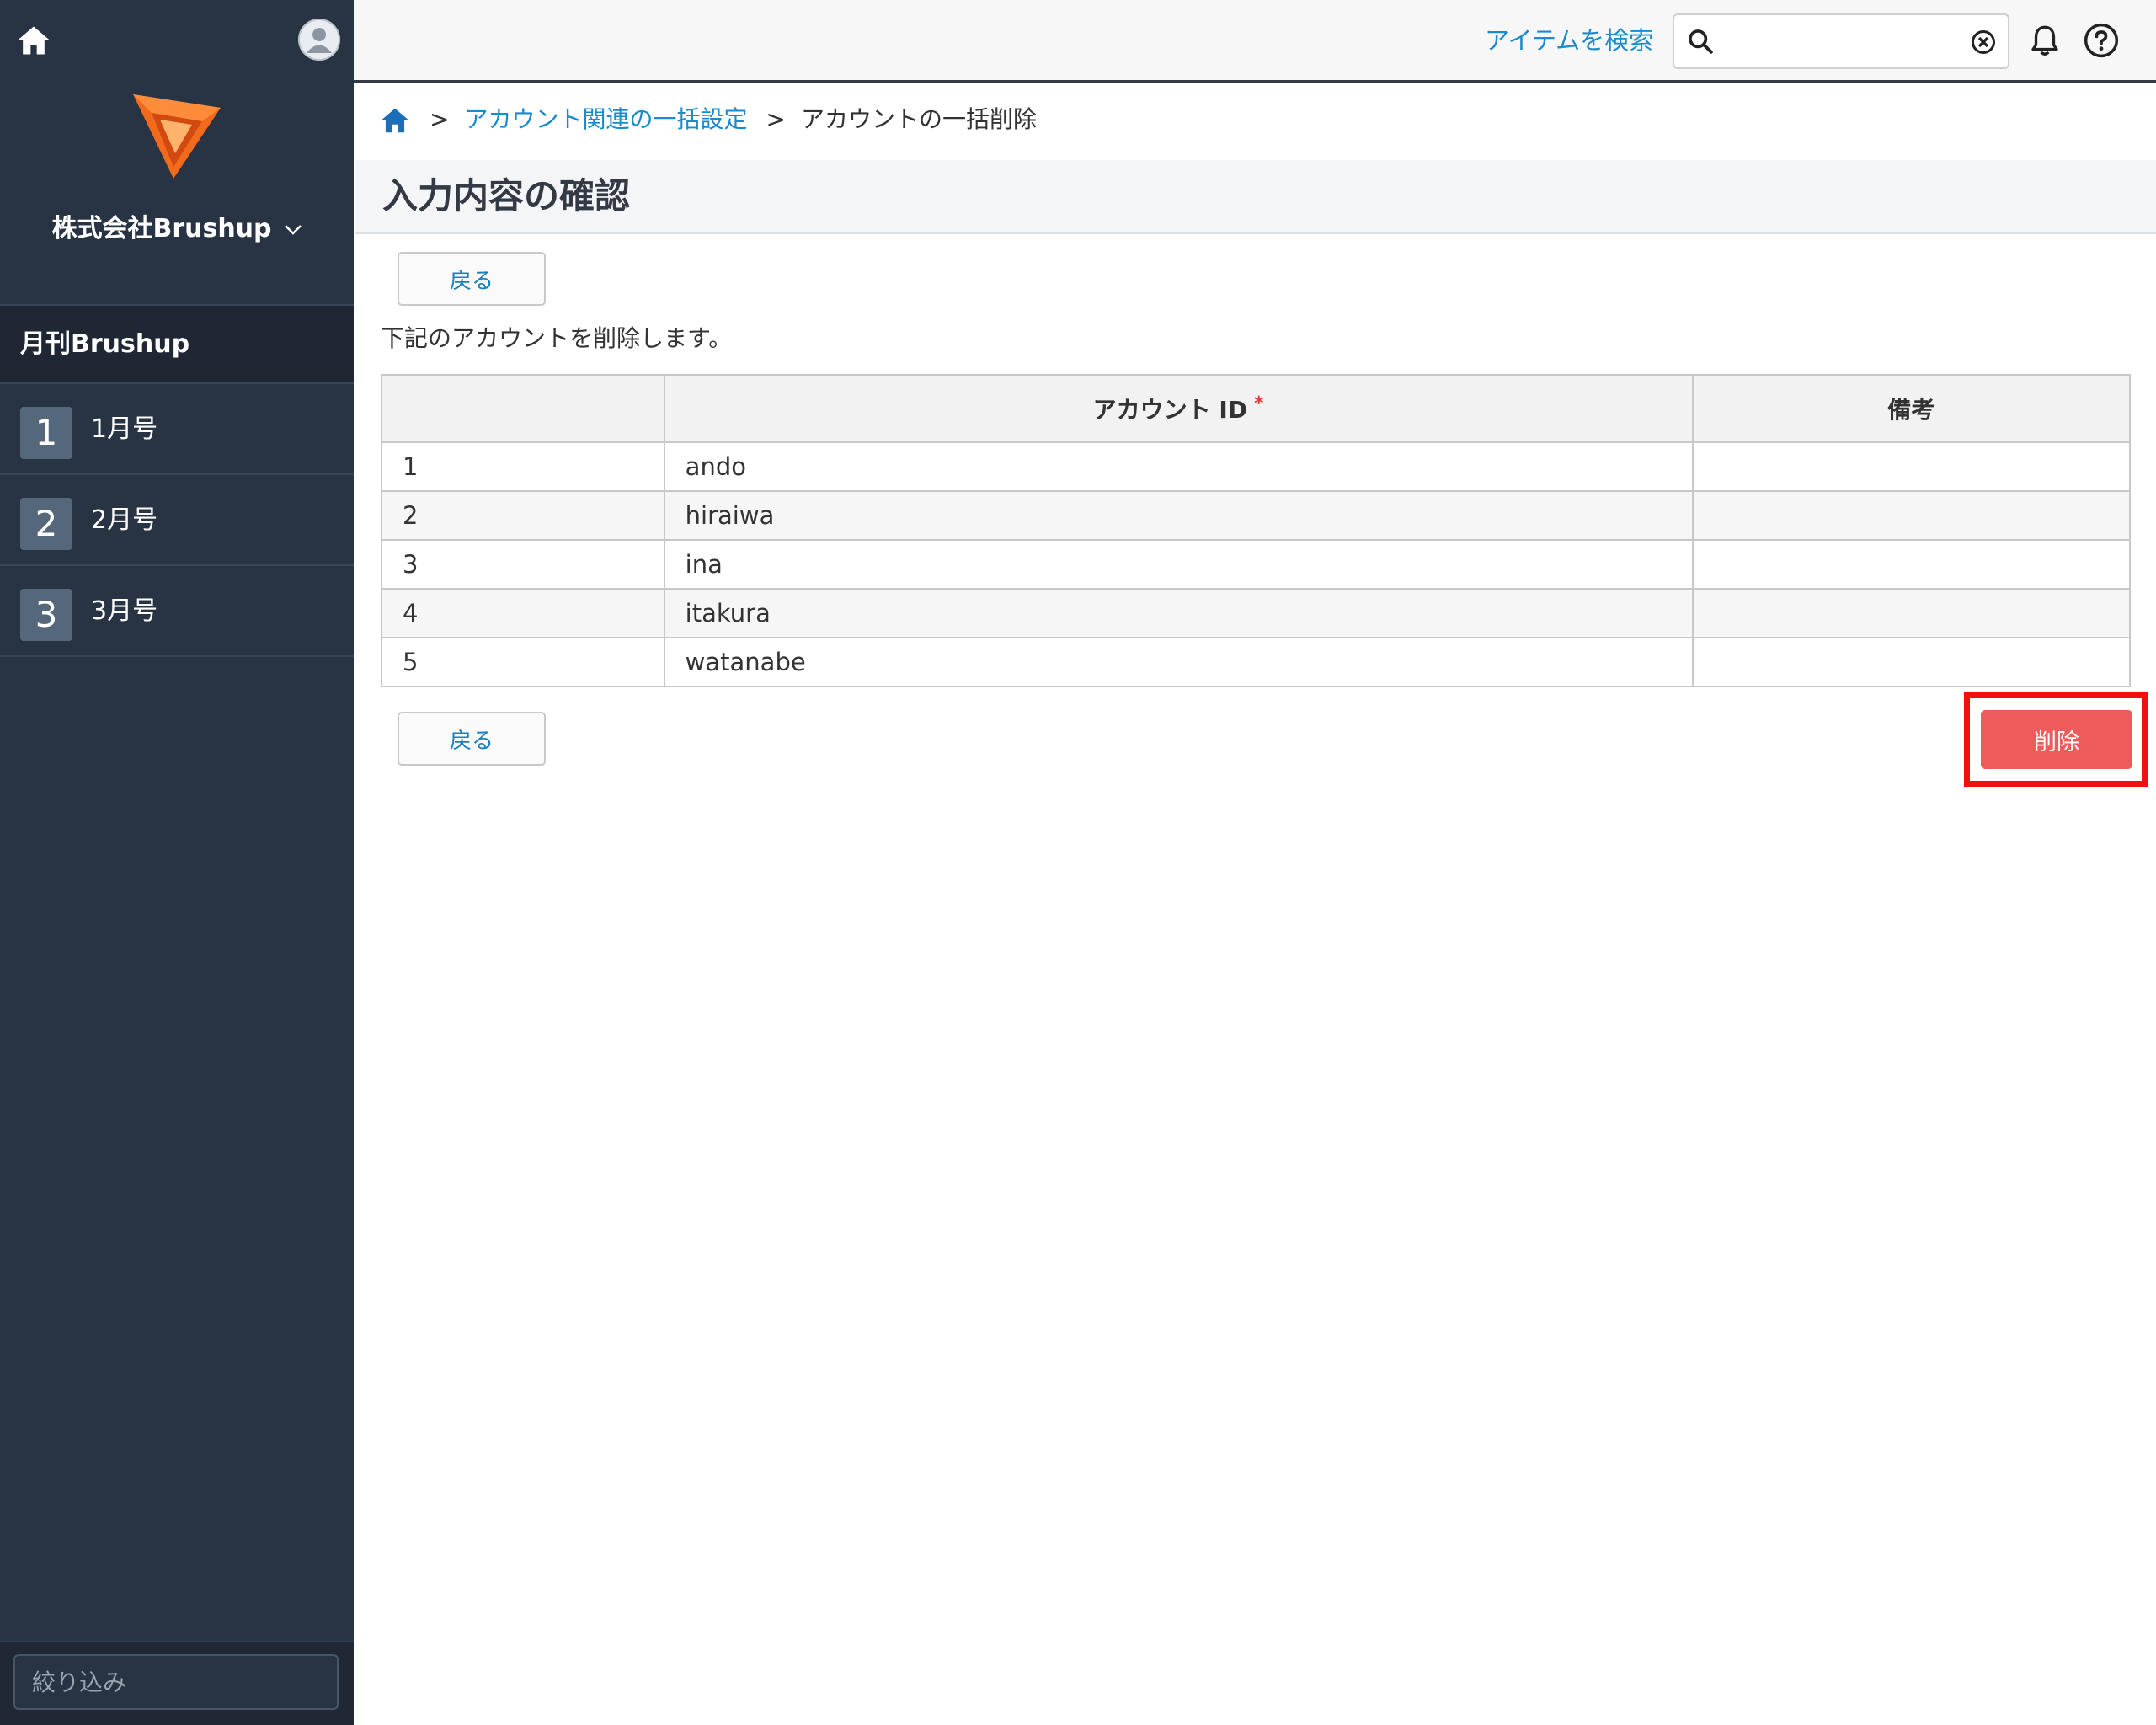  Describe the element at coordinates (523, 613) in the screenshot. I see `row-number: 4` at that location.